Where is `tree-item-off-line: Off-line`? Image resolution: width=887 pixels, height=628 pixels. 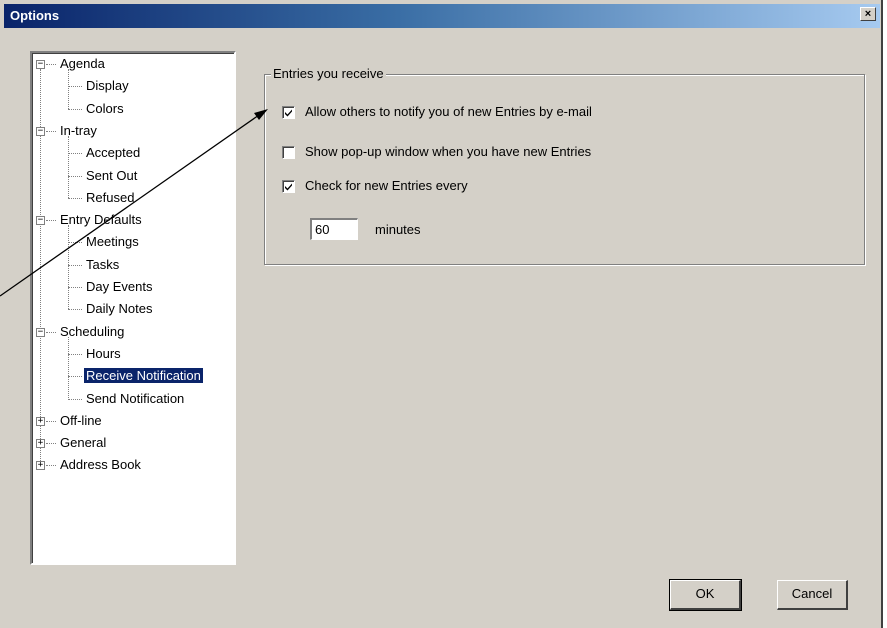
tree-item-off-line: Off-line is located at coordinates (81, 421).